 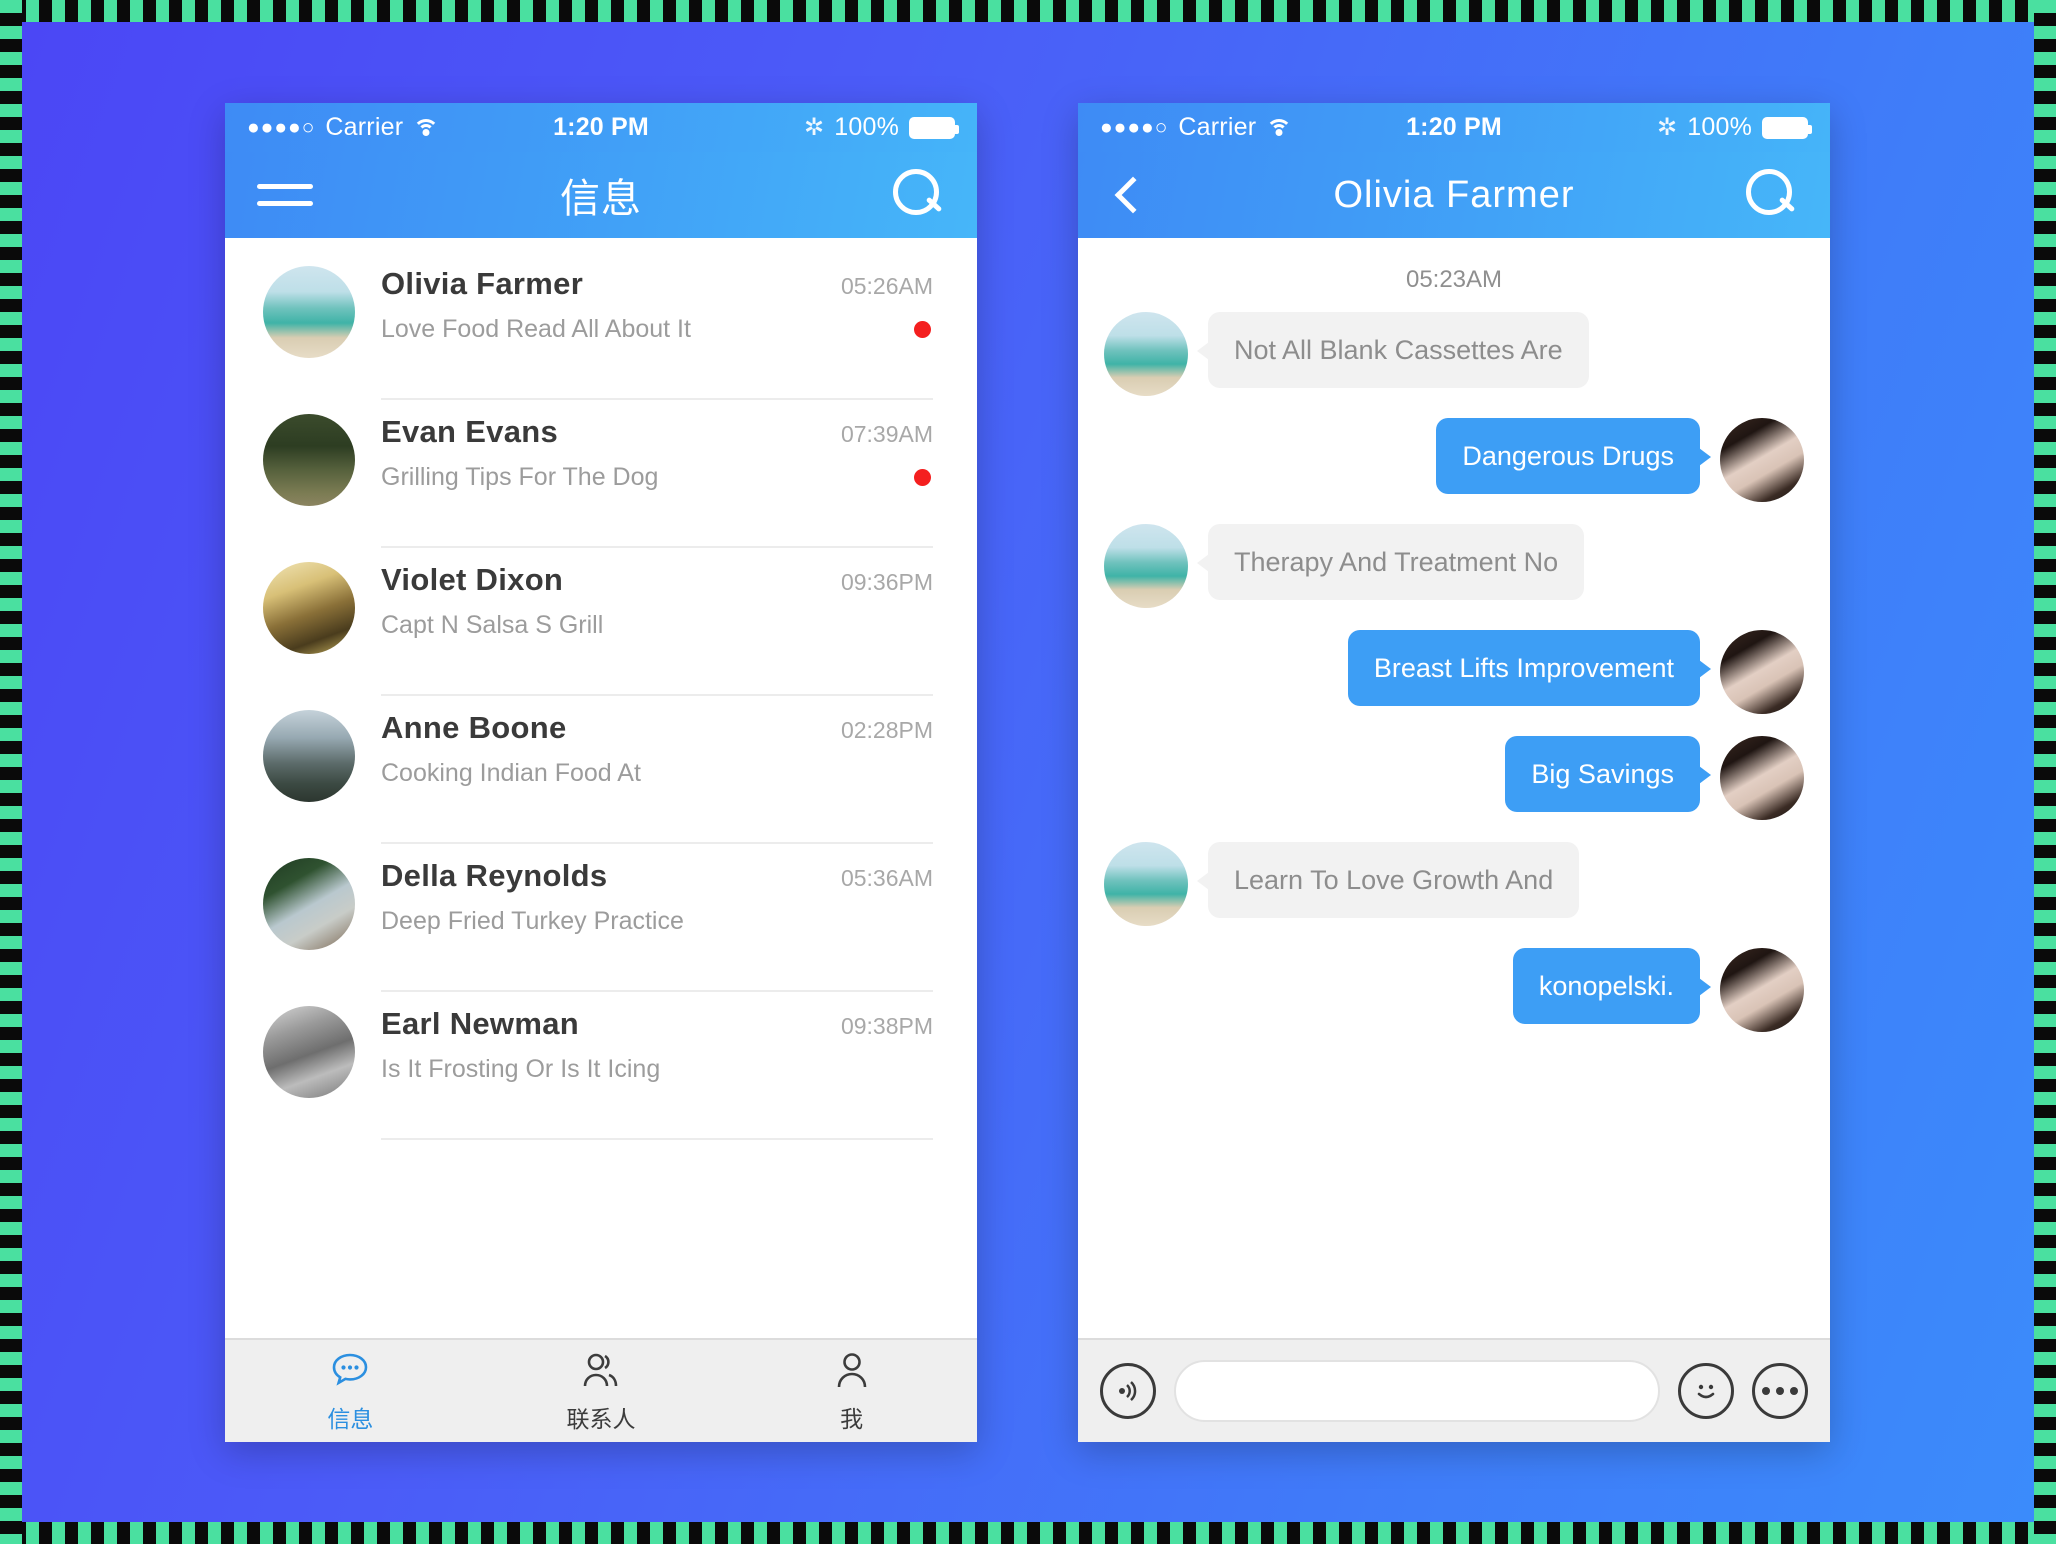 What do you see at coordinates (285, 195) in the screenshot?
I see `hamburger-menu-icon` at bounding box center [285, 195].